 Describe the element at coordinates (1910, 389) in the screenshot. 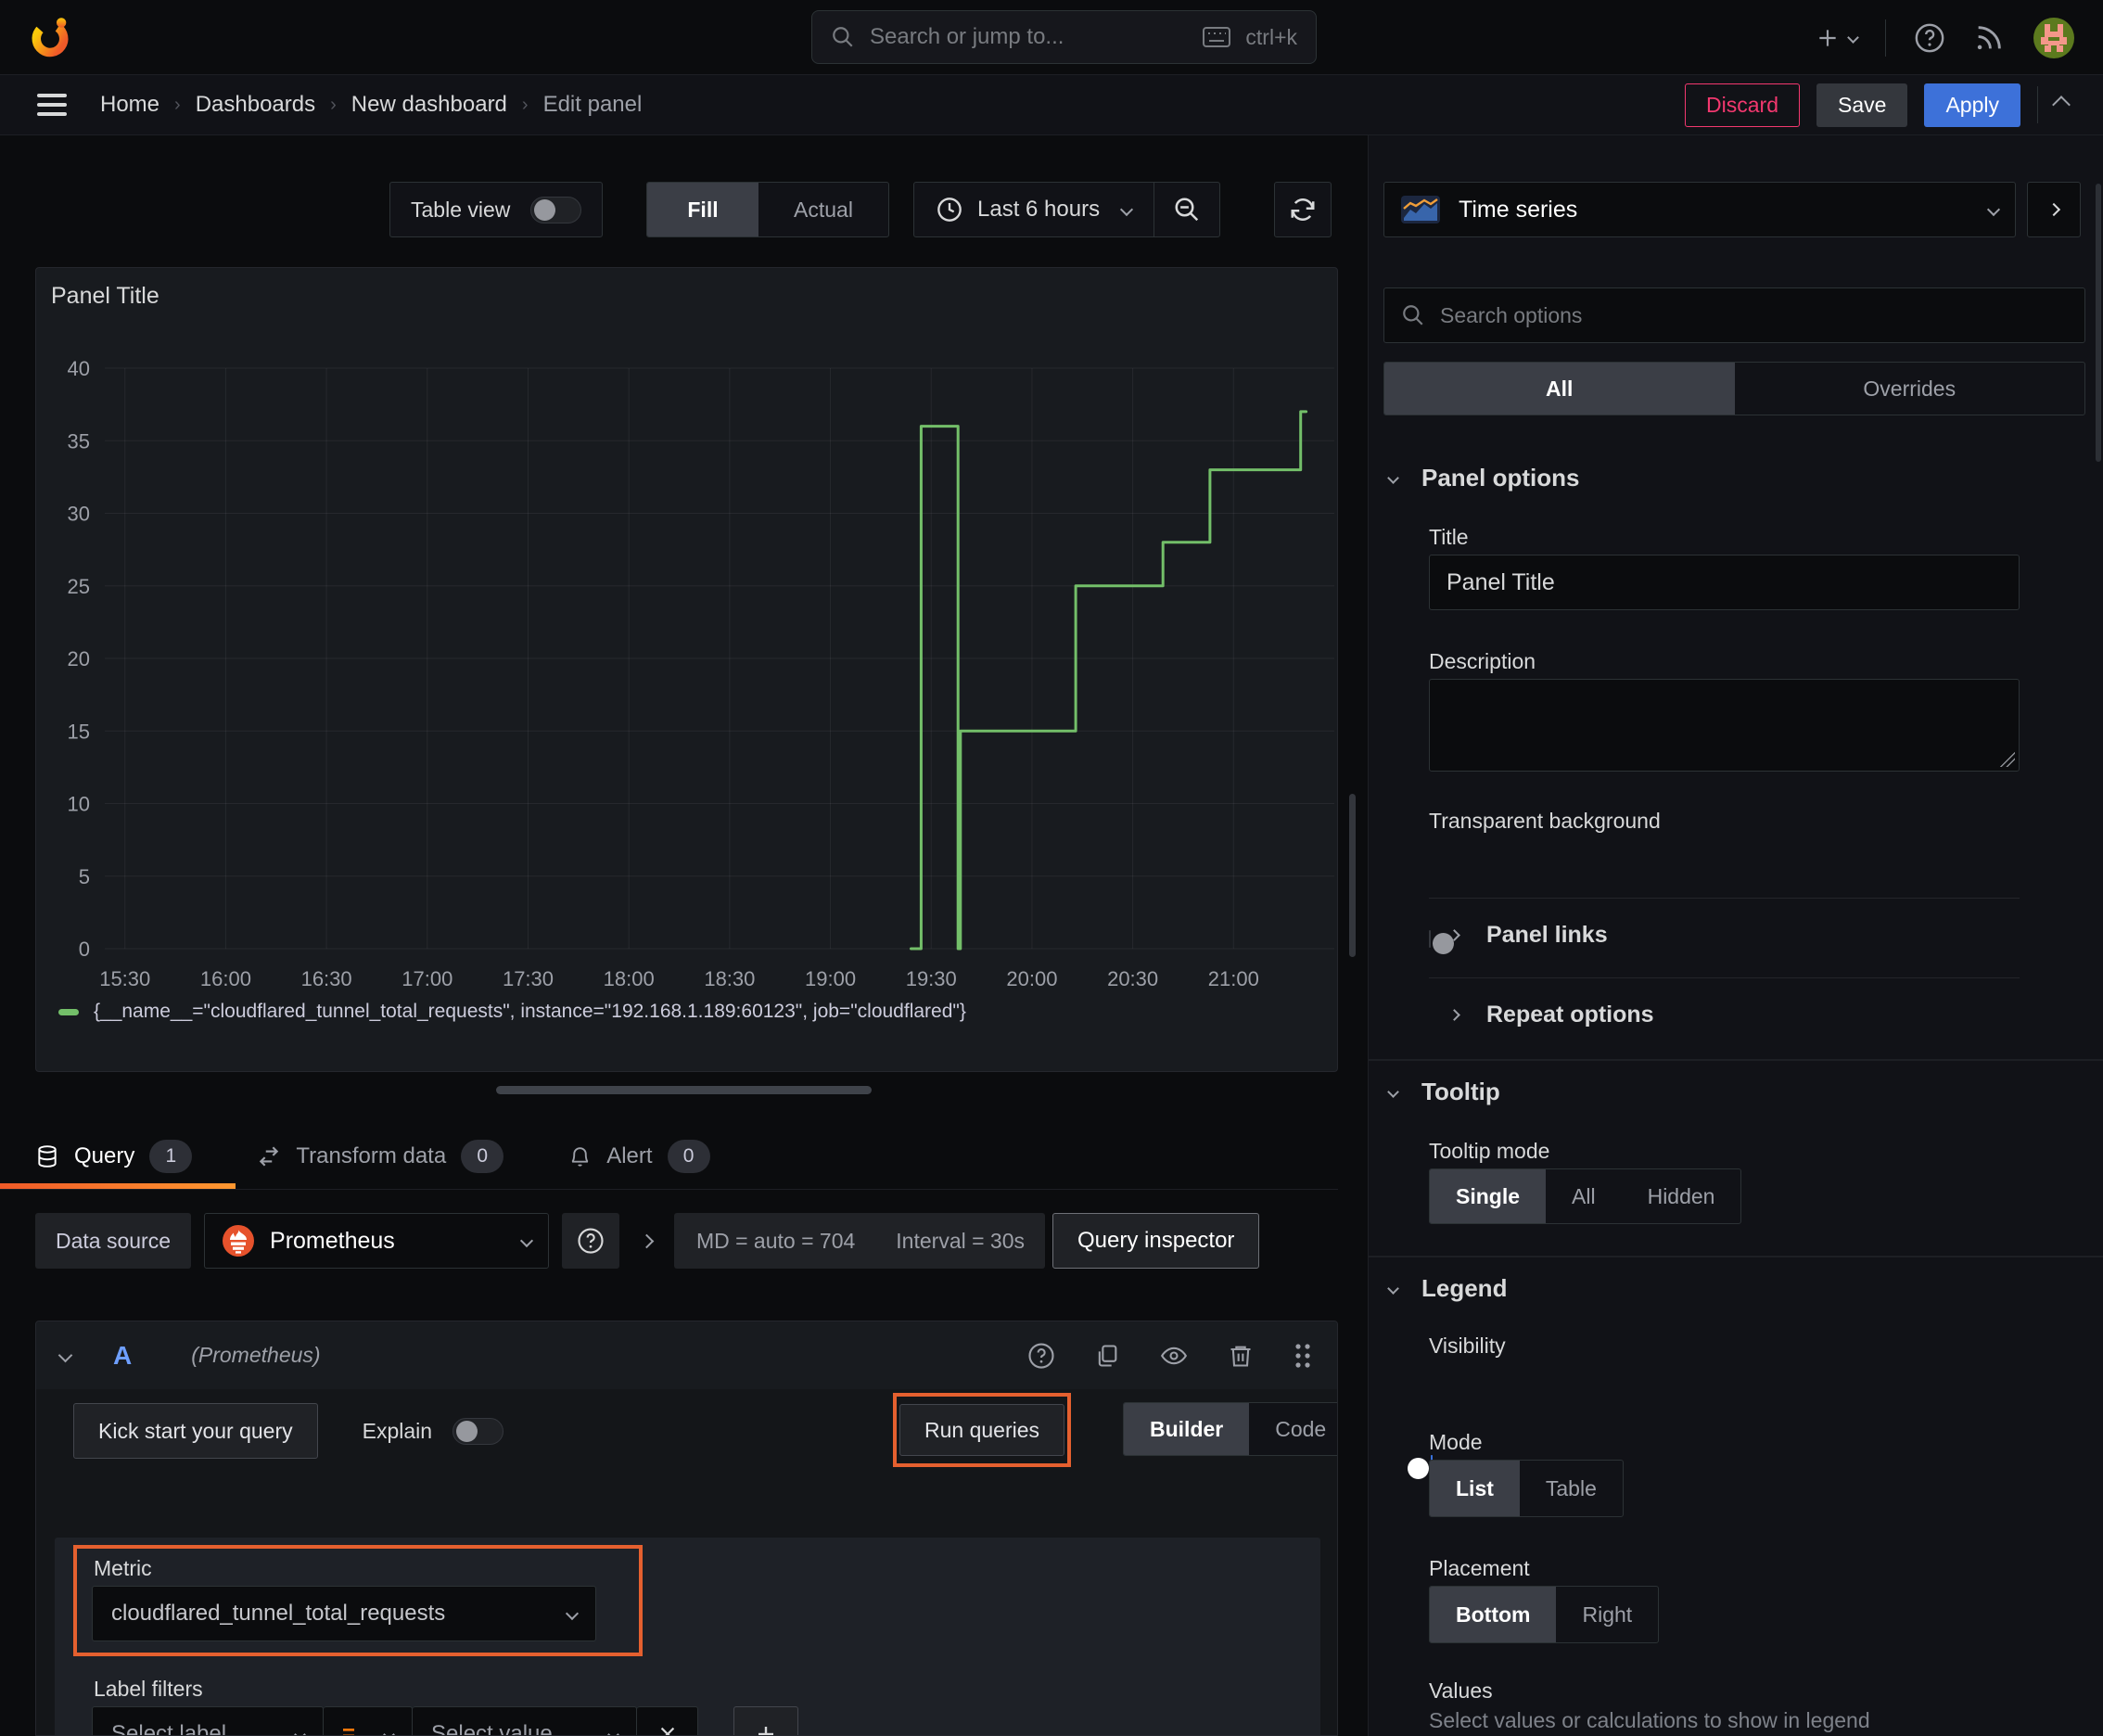

I see `overrides-option: Overrides` at that location.